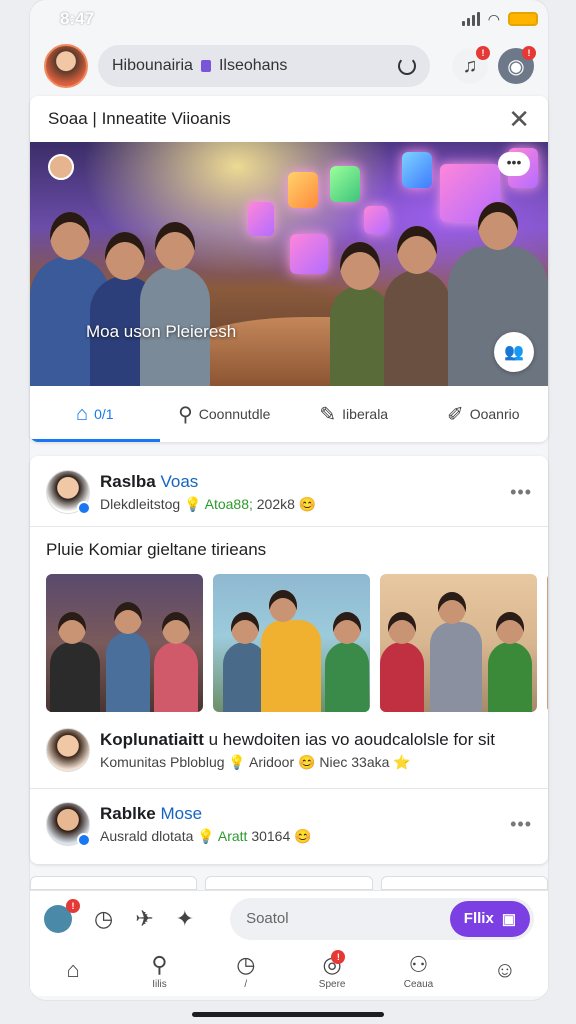  What do you see at coordinates (289, 119) in the screenshot?
I see `featured-card-header: Soaa | Inneatite Viioanis ✕` at bounding box center [289, 119].